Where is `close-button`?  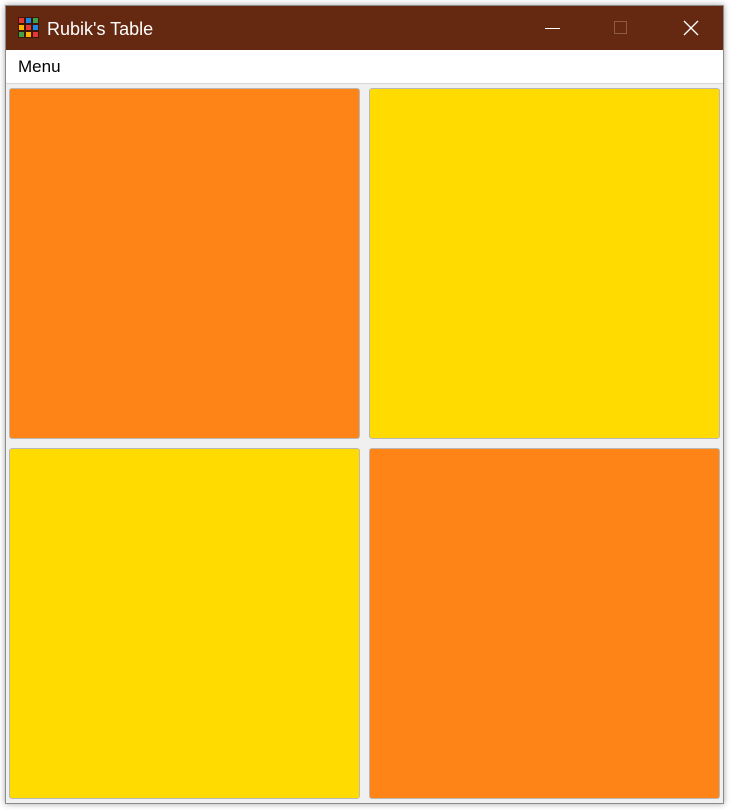 close-button is located at coordinates (691, 28).